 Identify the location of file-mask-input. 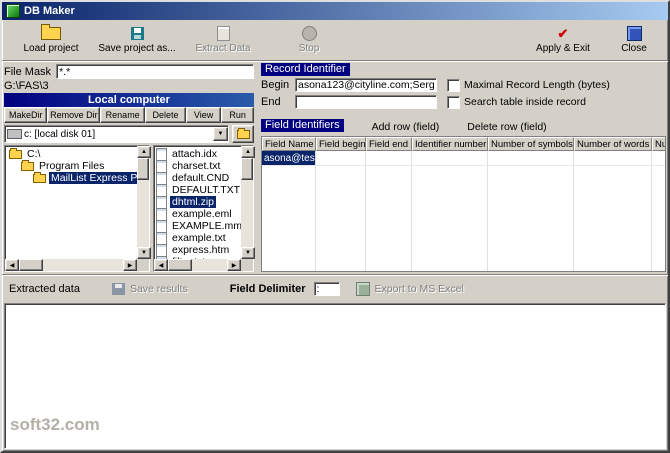
(155, 71).